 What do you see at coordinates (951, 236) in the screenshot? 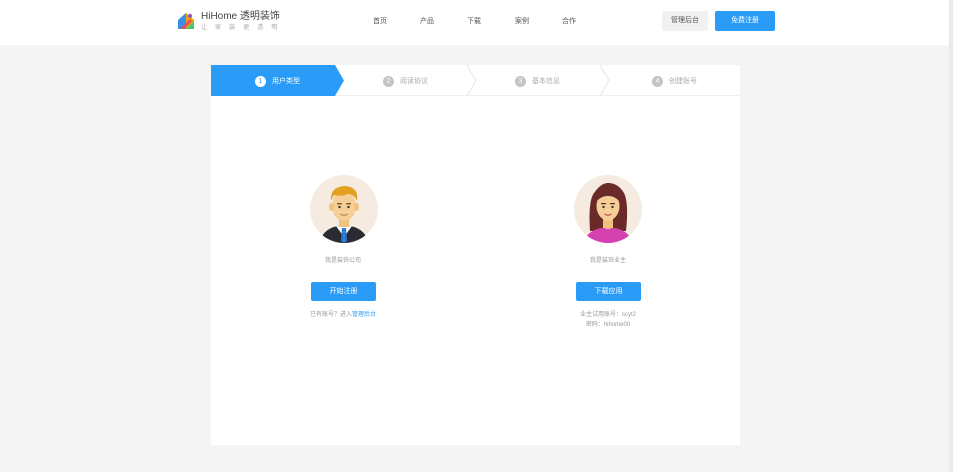
I see `page-scrollbar` at bounding box center [951, 236].